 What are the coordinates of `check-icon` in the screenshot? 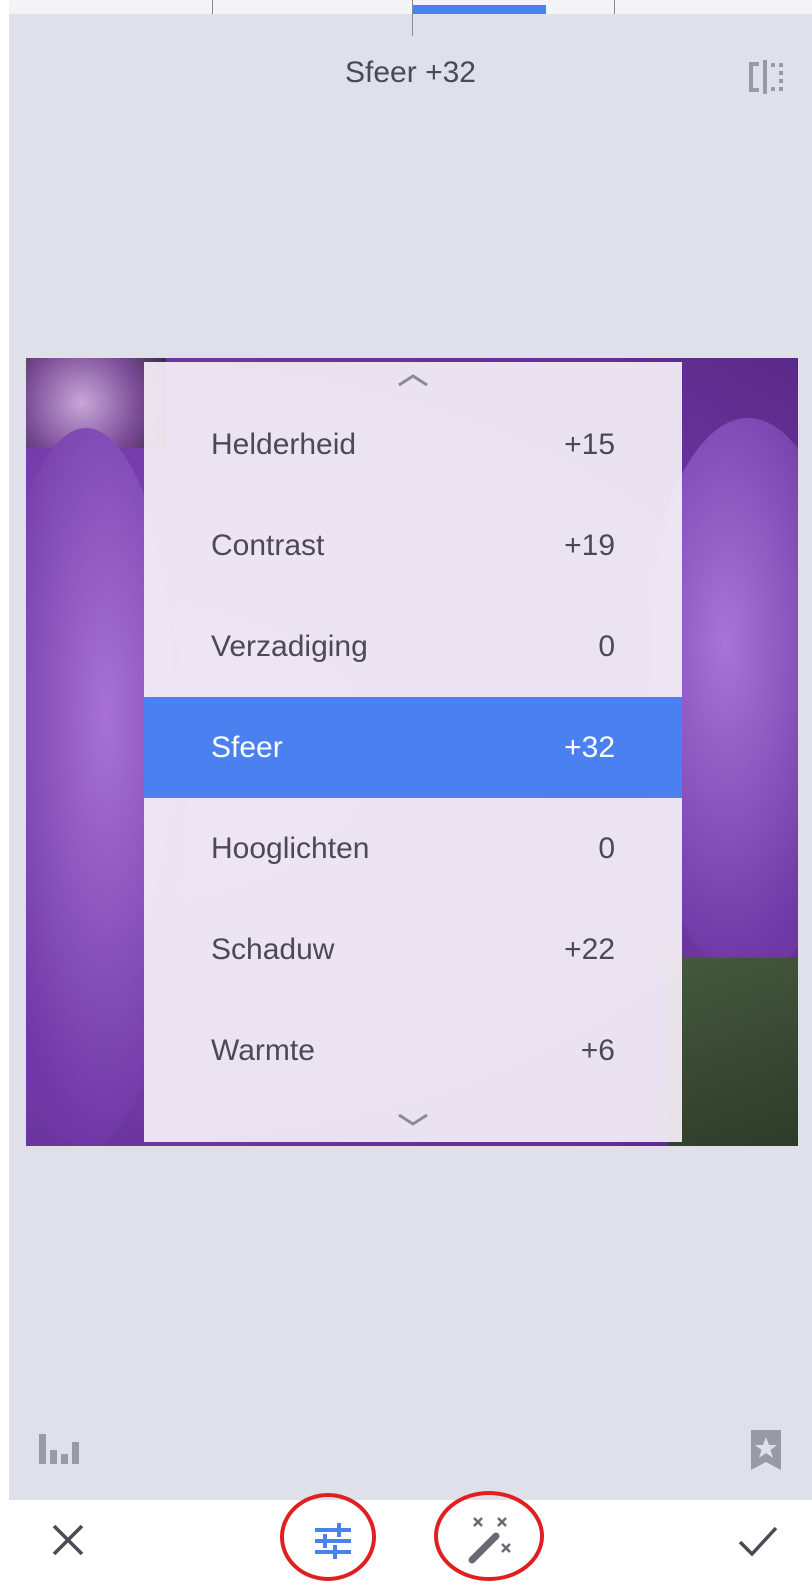 It's located at (758, 1540).